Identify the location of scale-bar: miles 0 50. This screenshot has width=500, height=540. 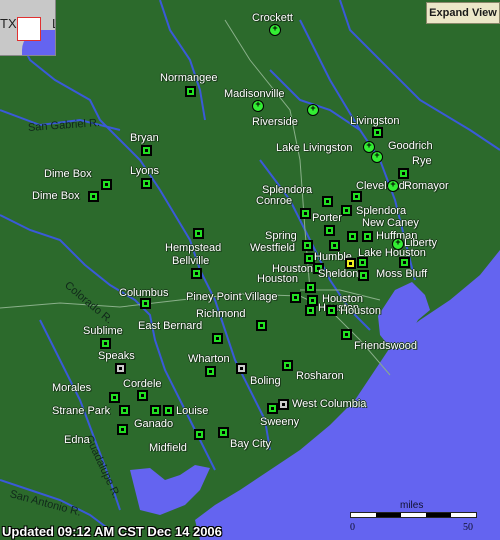
(413, 518).